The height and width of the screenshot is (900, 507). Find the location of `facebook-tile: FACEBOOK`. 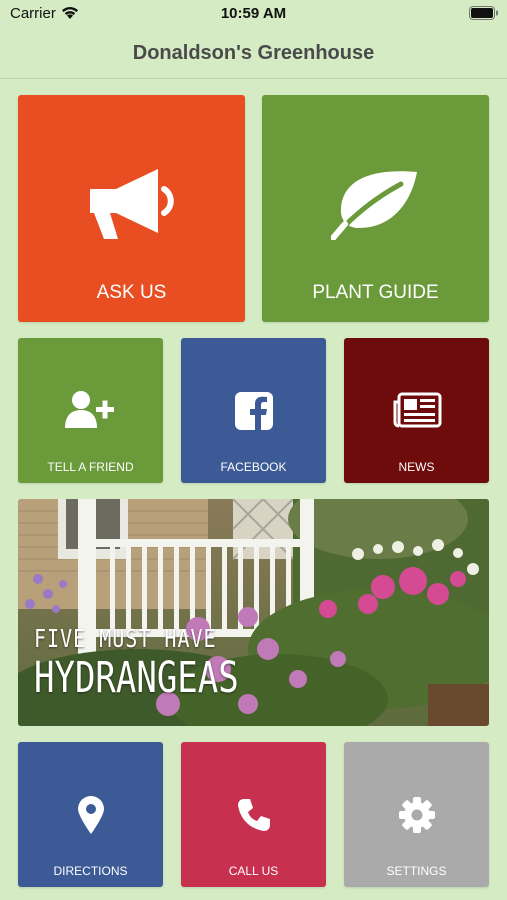

facebook-tile: FACEBOOK is located at coordinates (253, 410).